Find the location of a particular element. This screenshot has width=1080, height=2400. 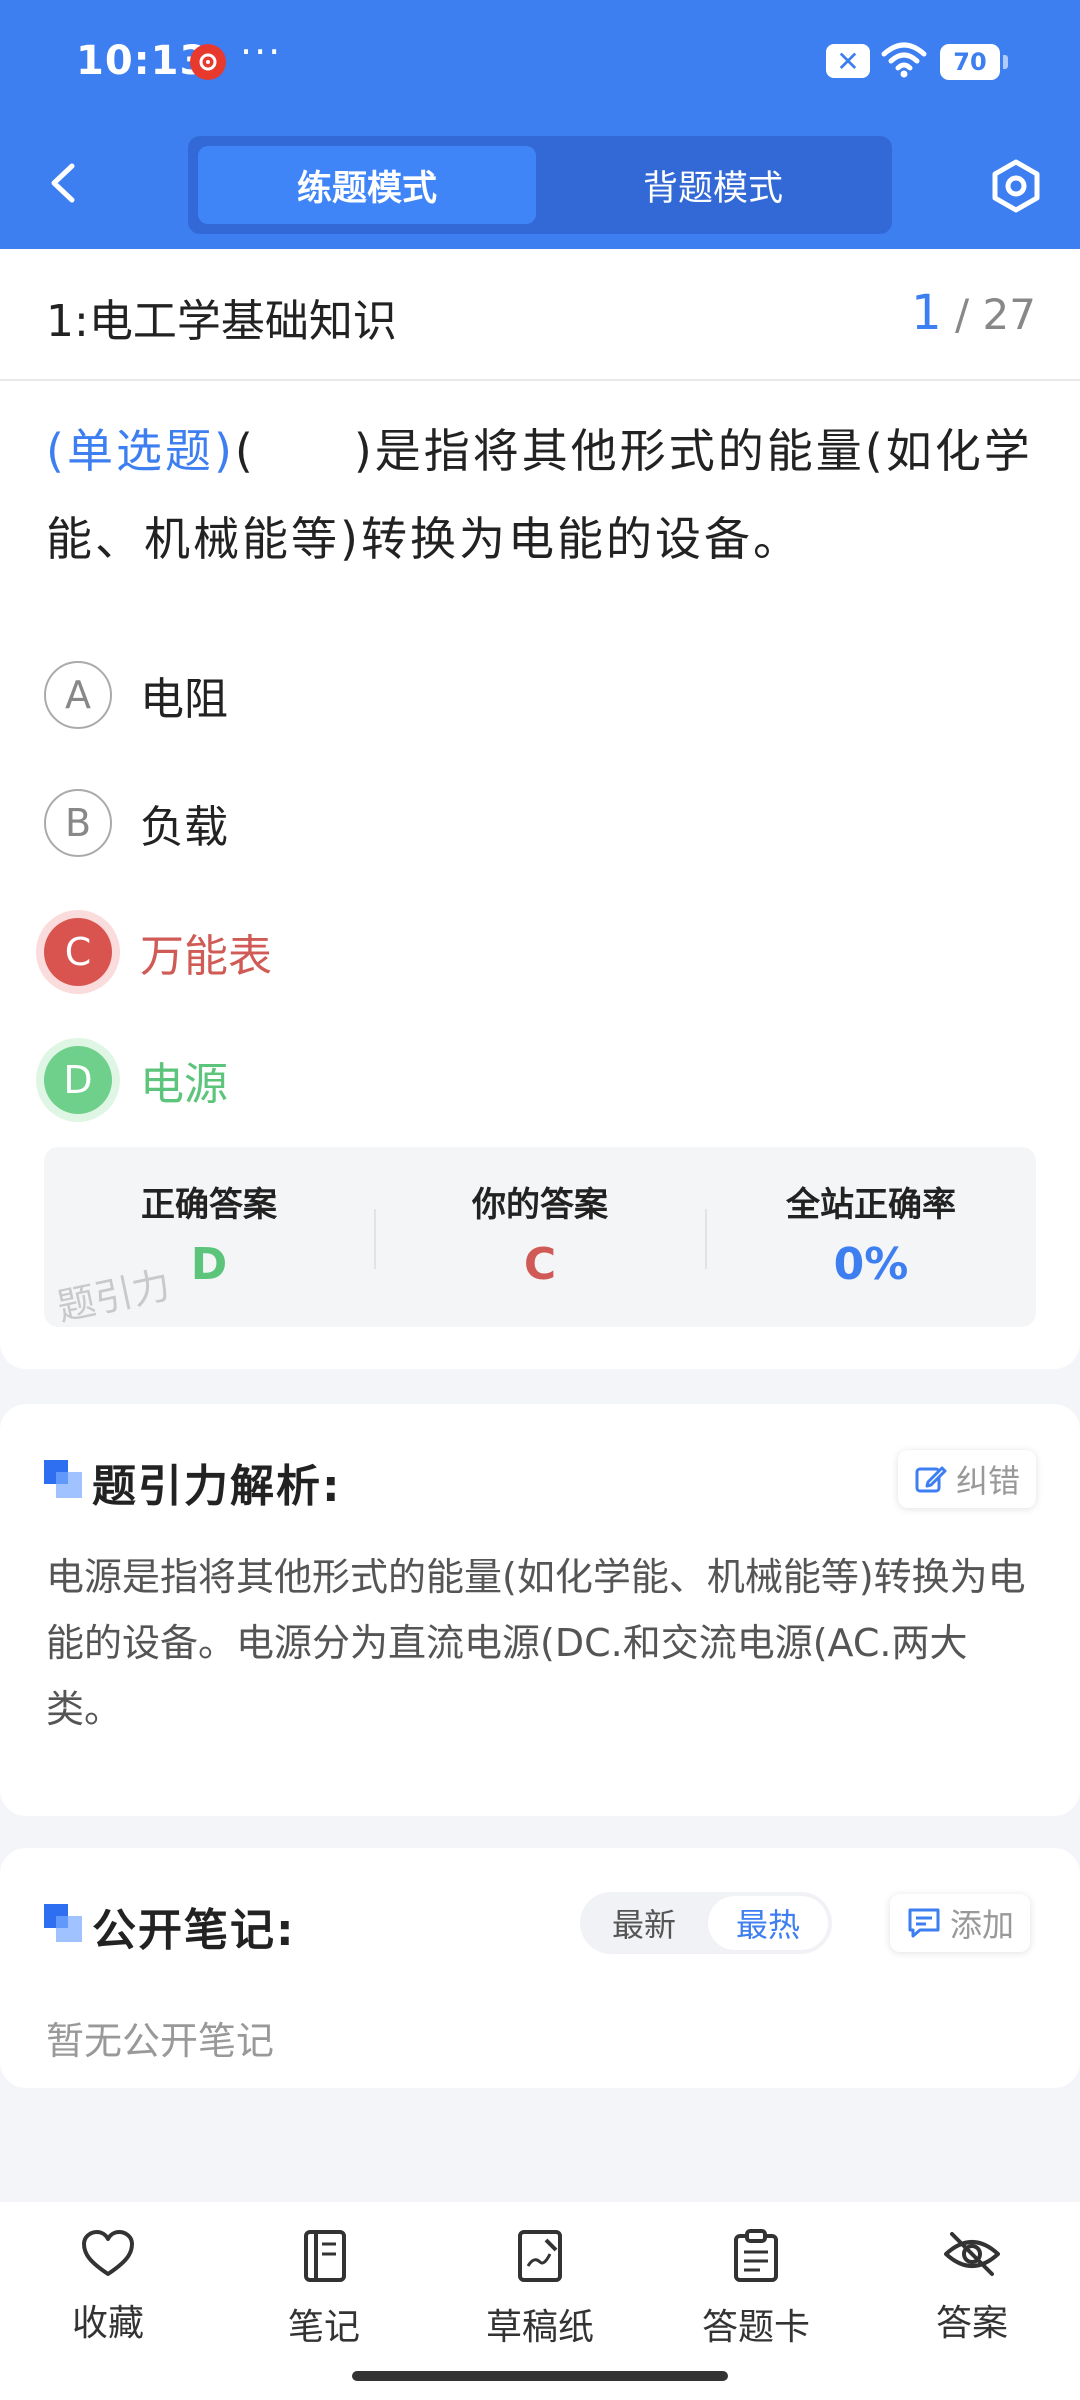

public-notes-card: 公开笔记: 最新 最热 添加 暂无公开笔记 is located at coordinates (540, 1968).